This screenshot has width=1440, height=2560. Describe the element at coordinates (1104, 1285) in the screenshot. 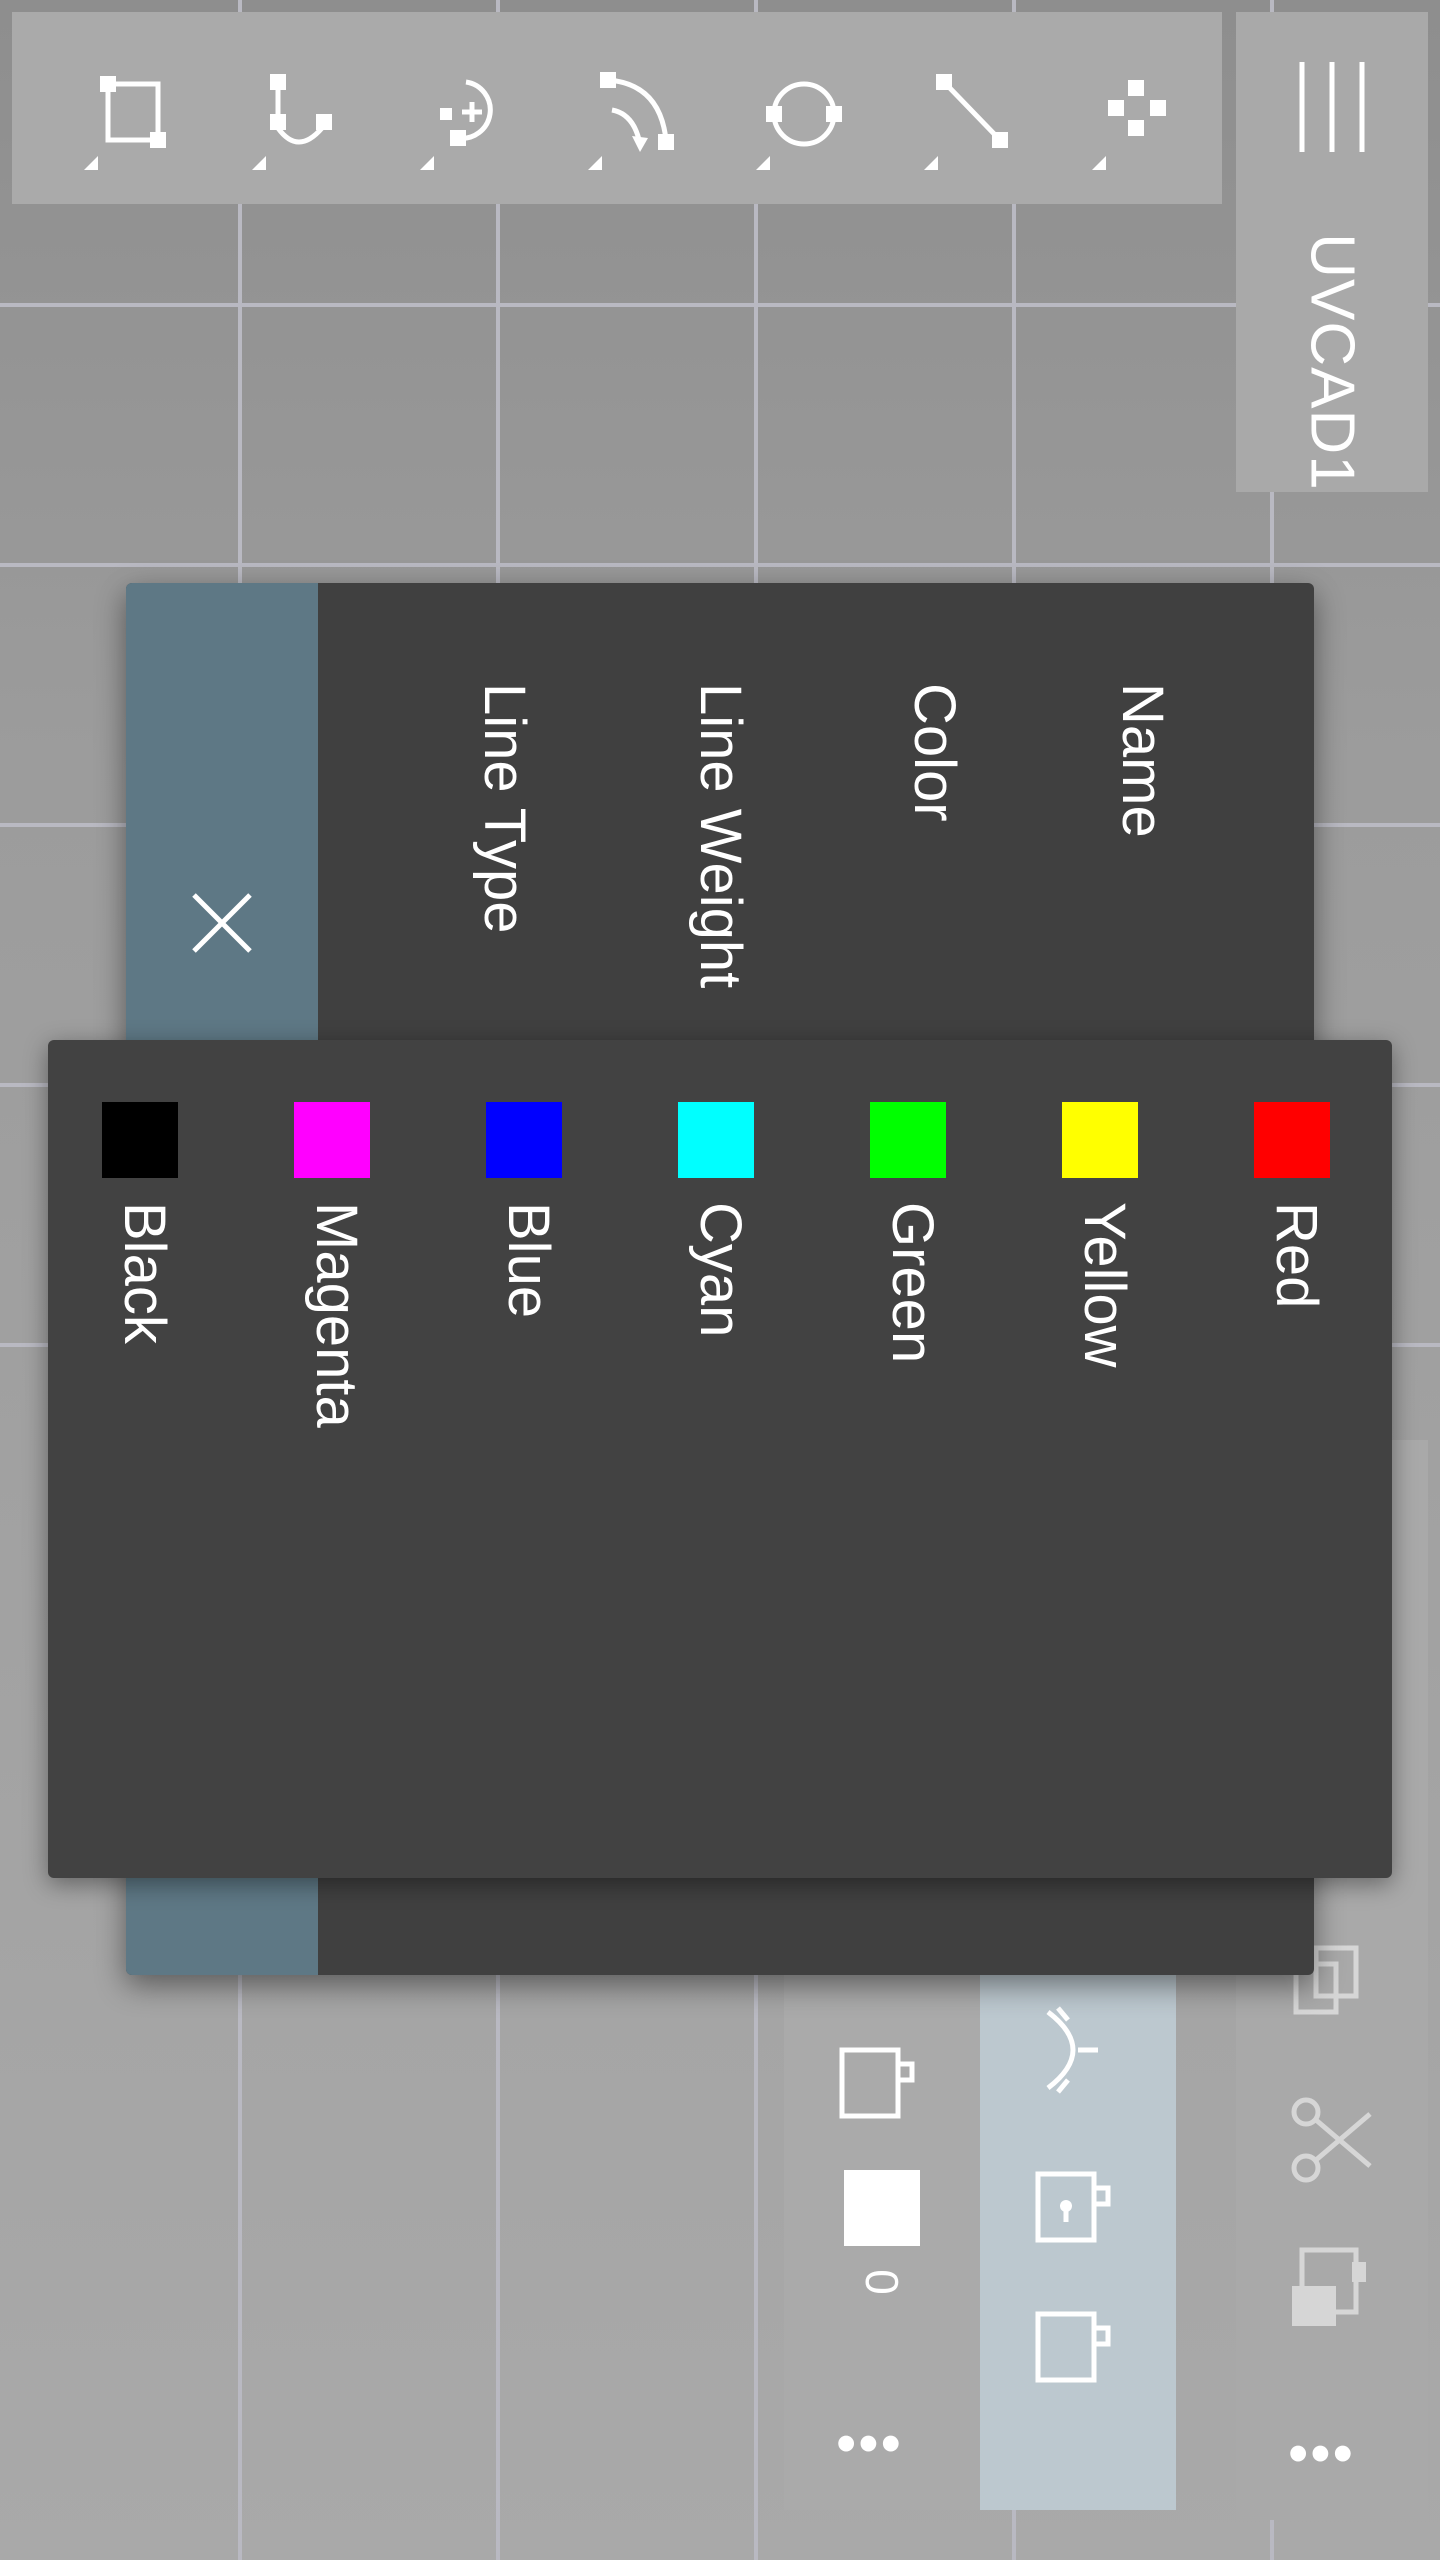

I see `color-label: Yellow` at that location.